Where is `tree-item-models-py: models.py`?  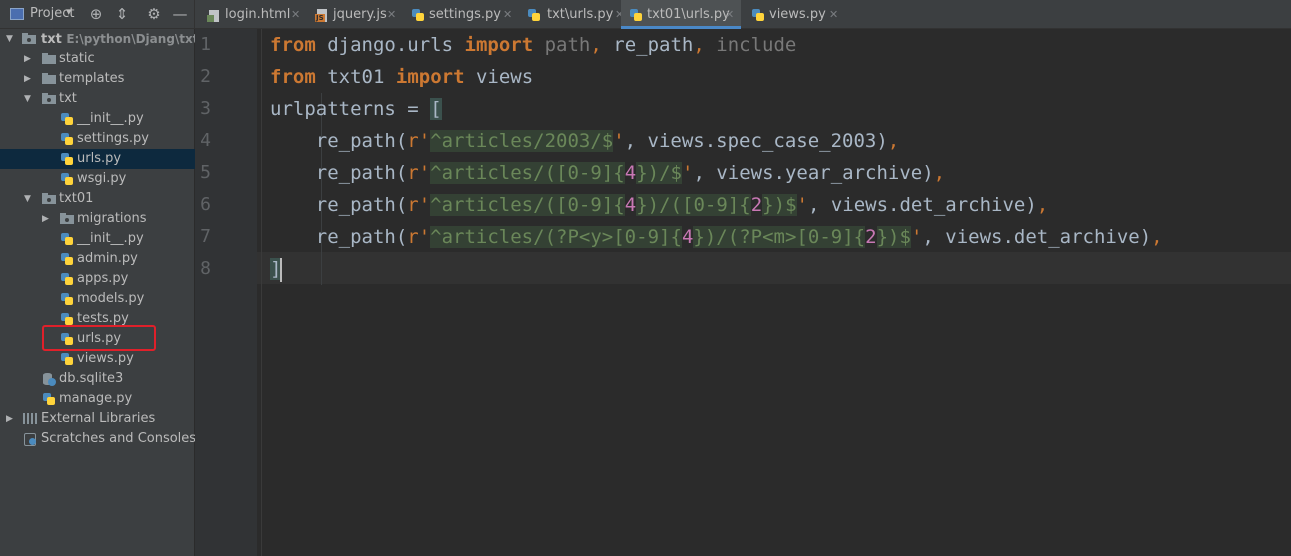
tree-item-models-py: models.py is located at coordinates (97, 299).